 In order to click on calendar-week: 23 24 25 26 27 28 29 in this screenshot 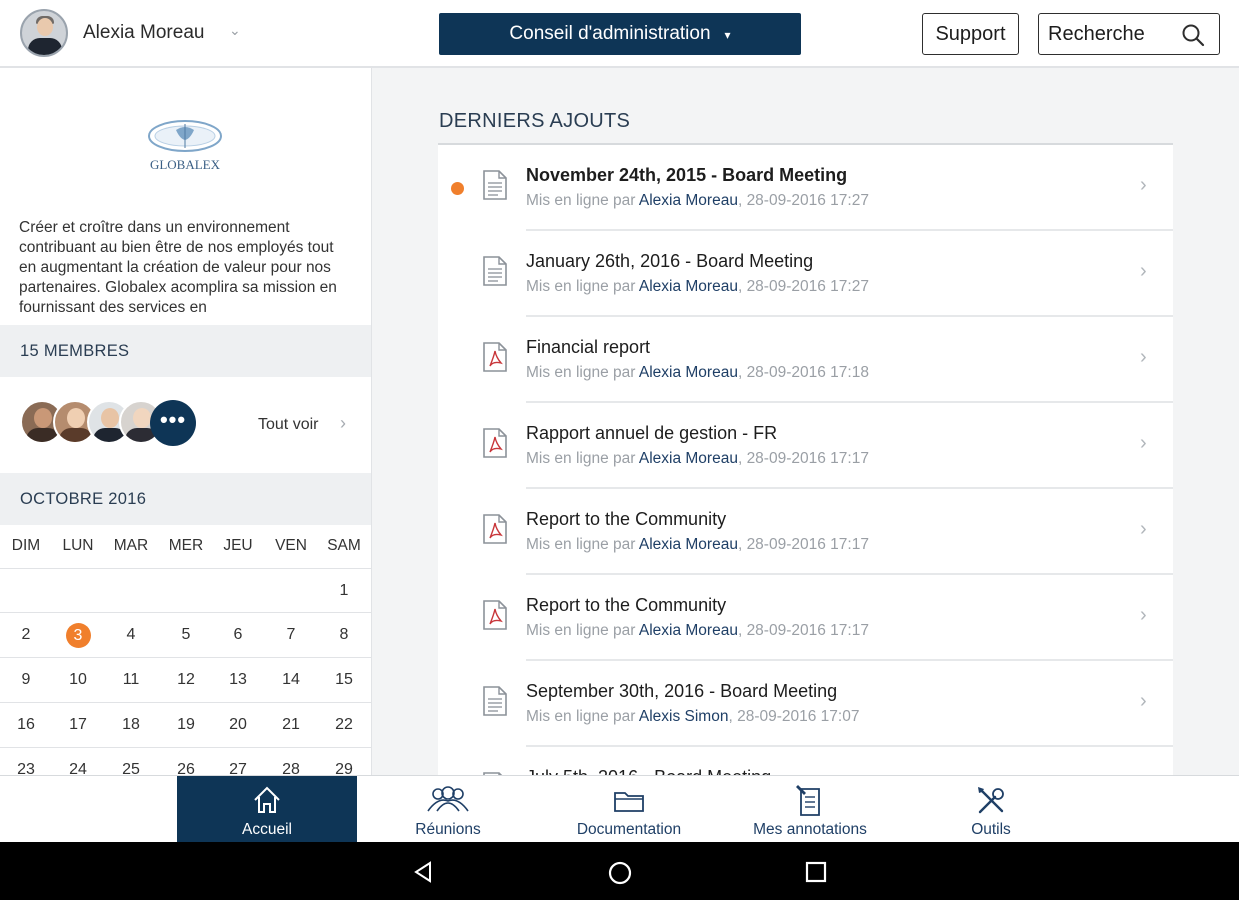, I will do `click(185, 761)`.